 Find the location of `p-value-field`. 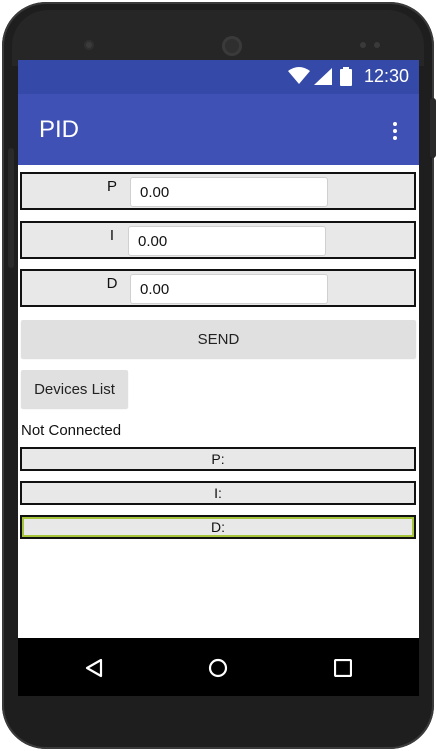

p-value-field is located at coordinates (229, 192).